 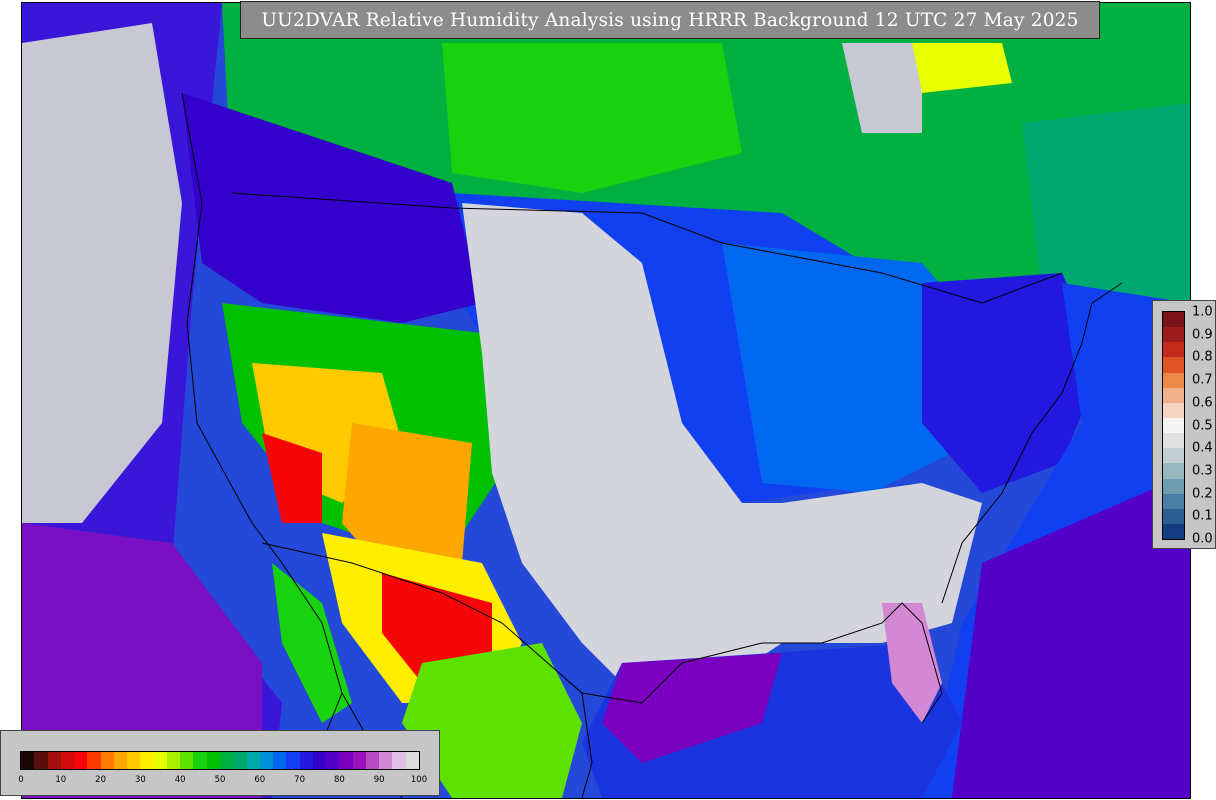 I want to click on humidity-colorbar-tick-label: 50, so click(x=220, y=780).